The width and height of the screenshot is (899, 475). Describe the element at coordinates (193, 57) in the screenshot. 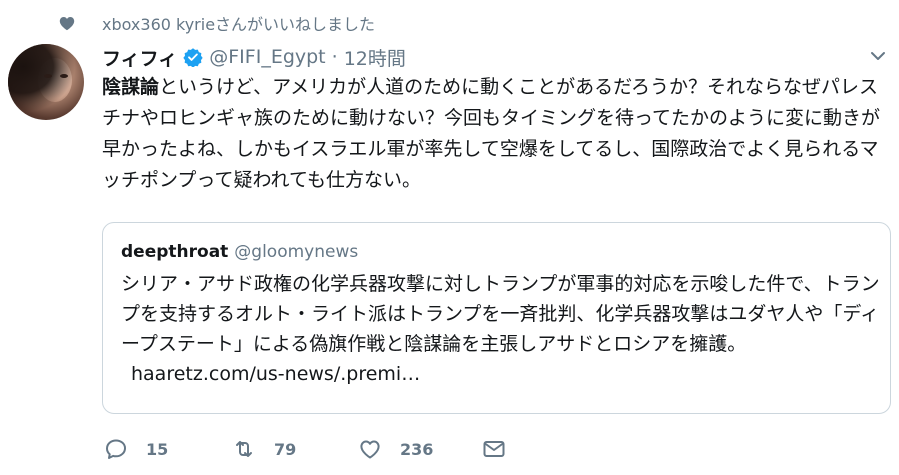

I see `verified-badge-icon` at that location.